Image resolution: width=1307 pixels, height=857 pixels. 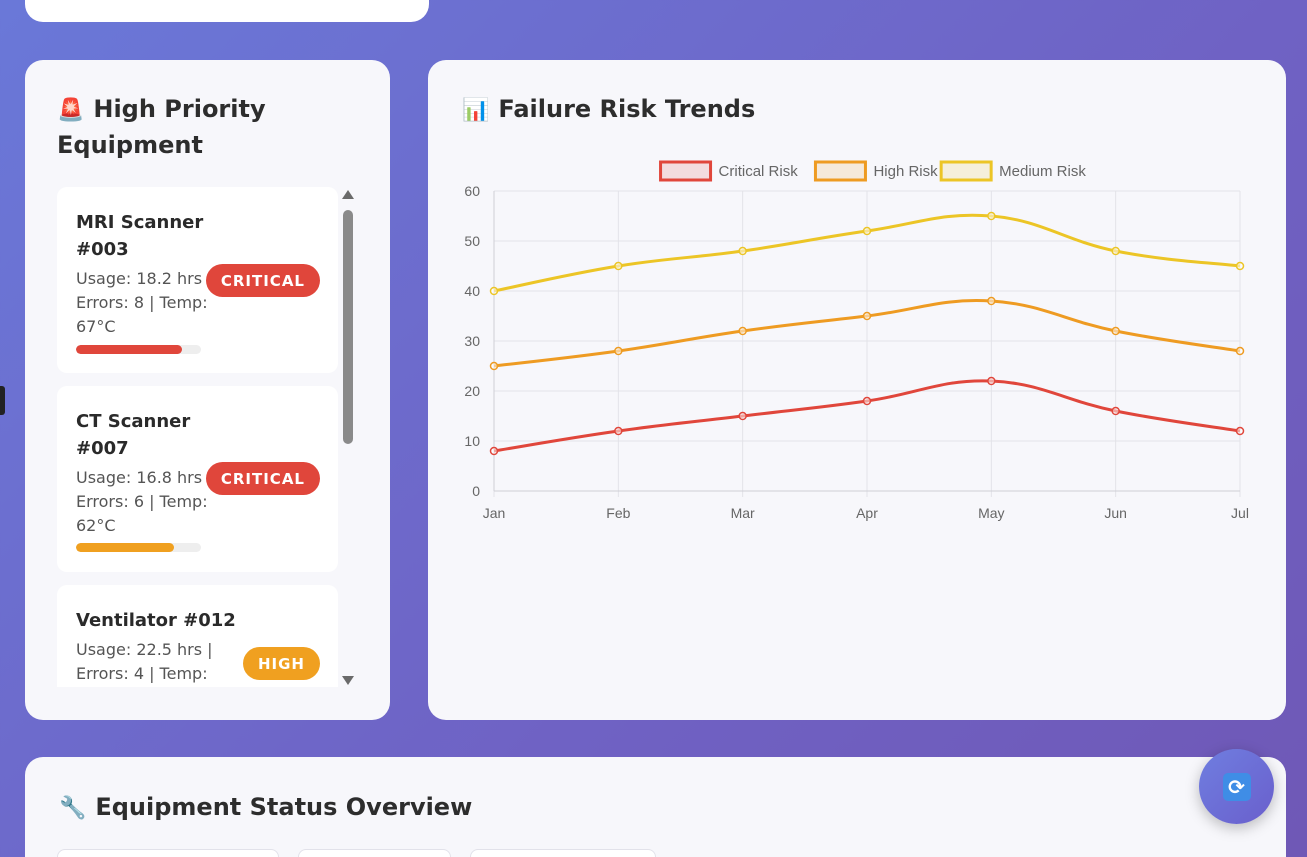 I want to click on scroll-thumb, so click(x=348, y=327).